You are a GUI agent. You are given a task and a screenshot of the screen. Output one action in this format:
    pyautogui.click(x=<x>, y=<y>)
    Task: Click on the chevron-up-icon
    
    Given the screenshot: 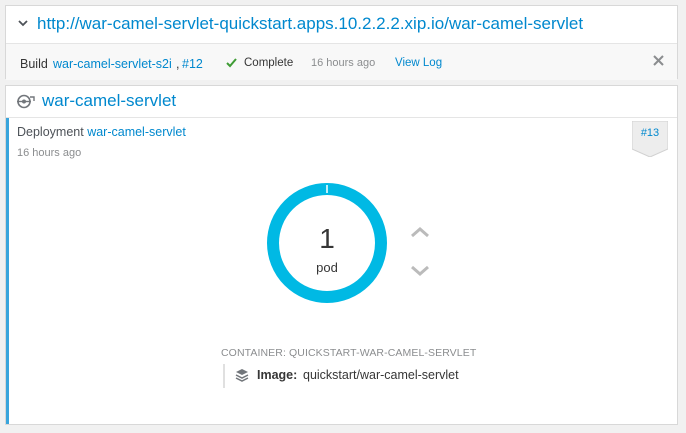 What is the action you would take?
    pyautogui.click(x=420, y=232)
    